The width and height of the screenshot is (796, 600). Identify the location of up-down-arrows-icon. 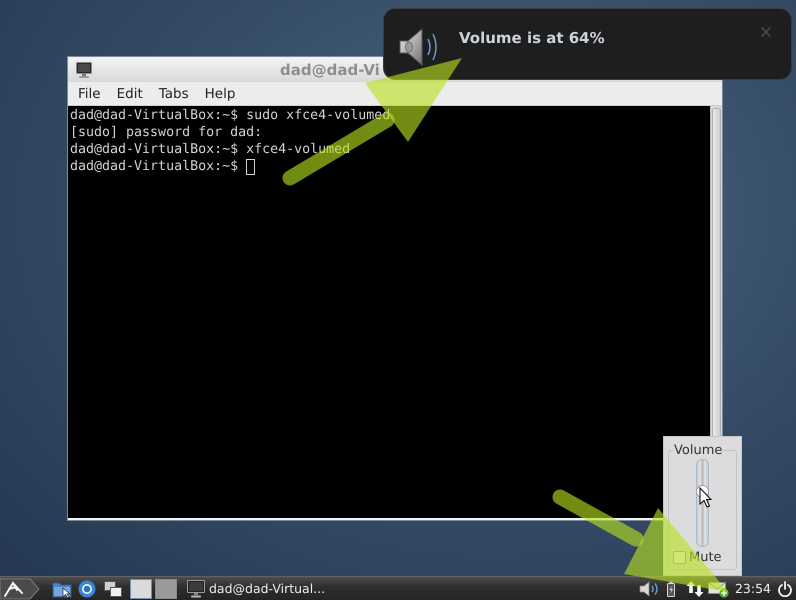
(695, 589).